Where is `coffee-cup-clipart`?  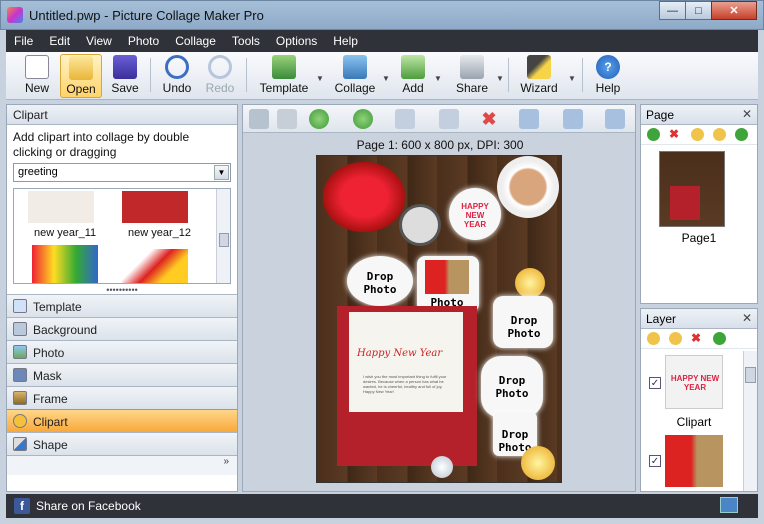 coffee-cup-clipart is located at coordinates (528, 187).